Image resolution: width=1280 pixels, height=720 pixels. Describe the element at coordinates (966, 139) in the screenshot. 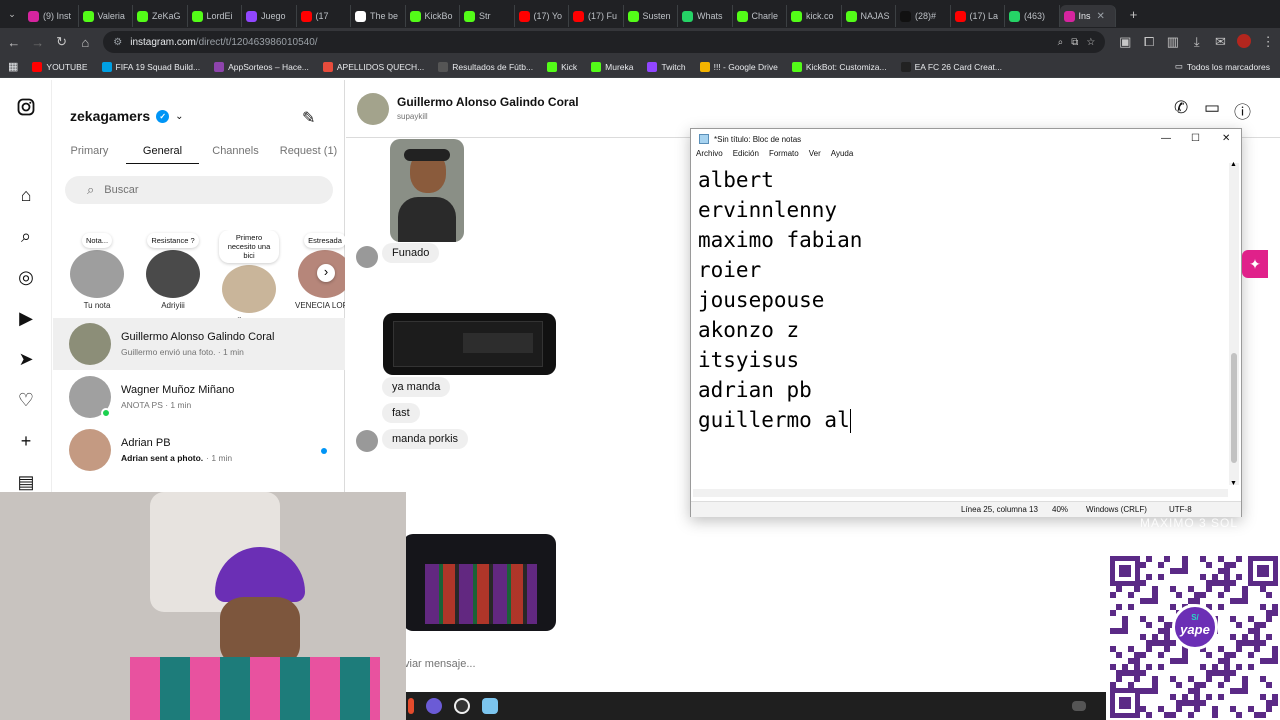

I see `notepad-titlebar: *Sin título: Bloc de notas` at that location.